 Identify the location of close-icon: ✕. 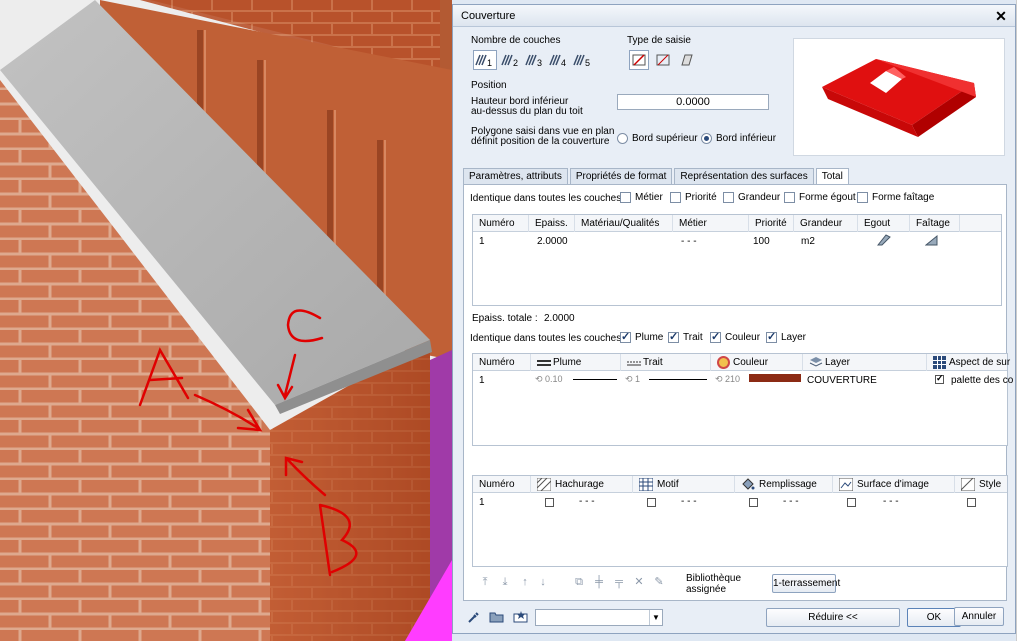
(1001, 16).